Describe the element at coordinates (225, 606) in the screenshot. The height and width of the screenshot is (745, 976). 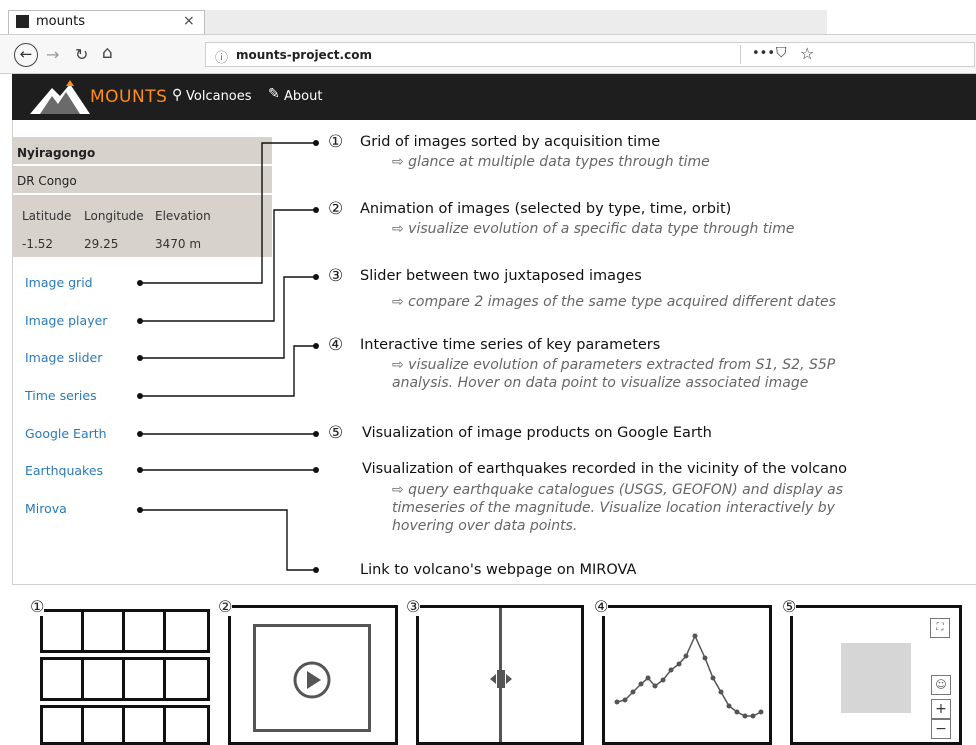
I see `panel-number-2: ②` at that location.